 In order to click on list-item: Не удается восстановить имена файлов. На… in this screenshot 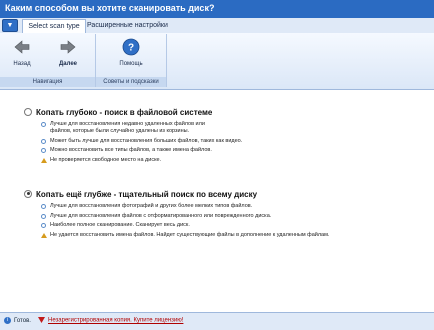, I will do `click(185, 235)`.